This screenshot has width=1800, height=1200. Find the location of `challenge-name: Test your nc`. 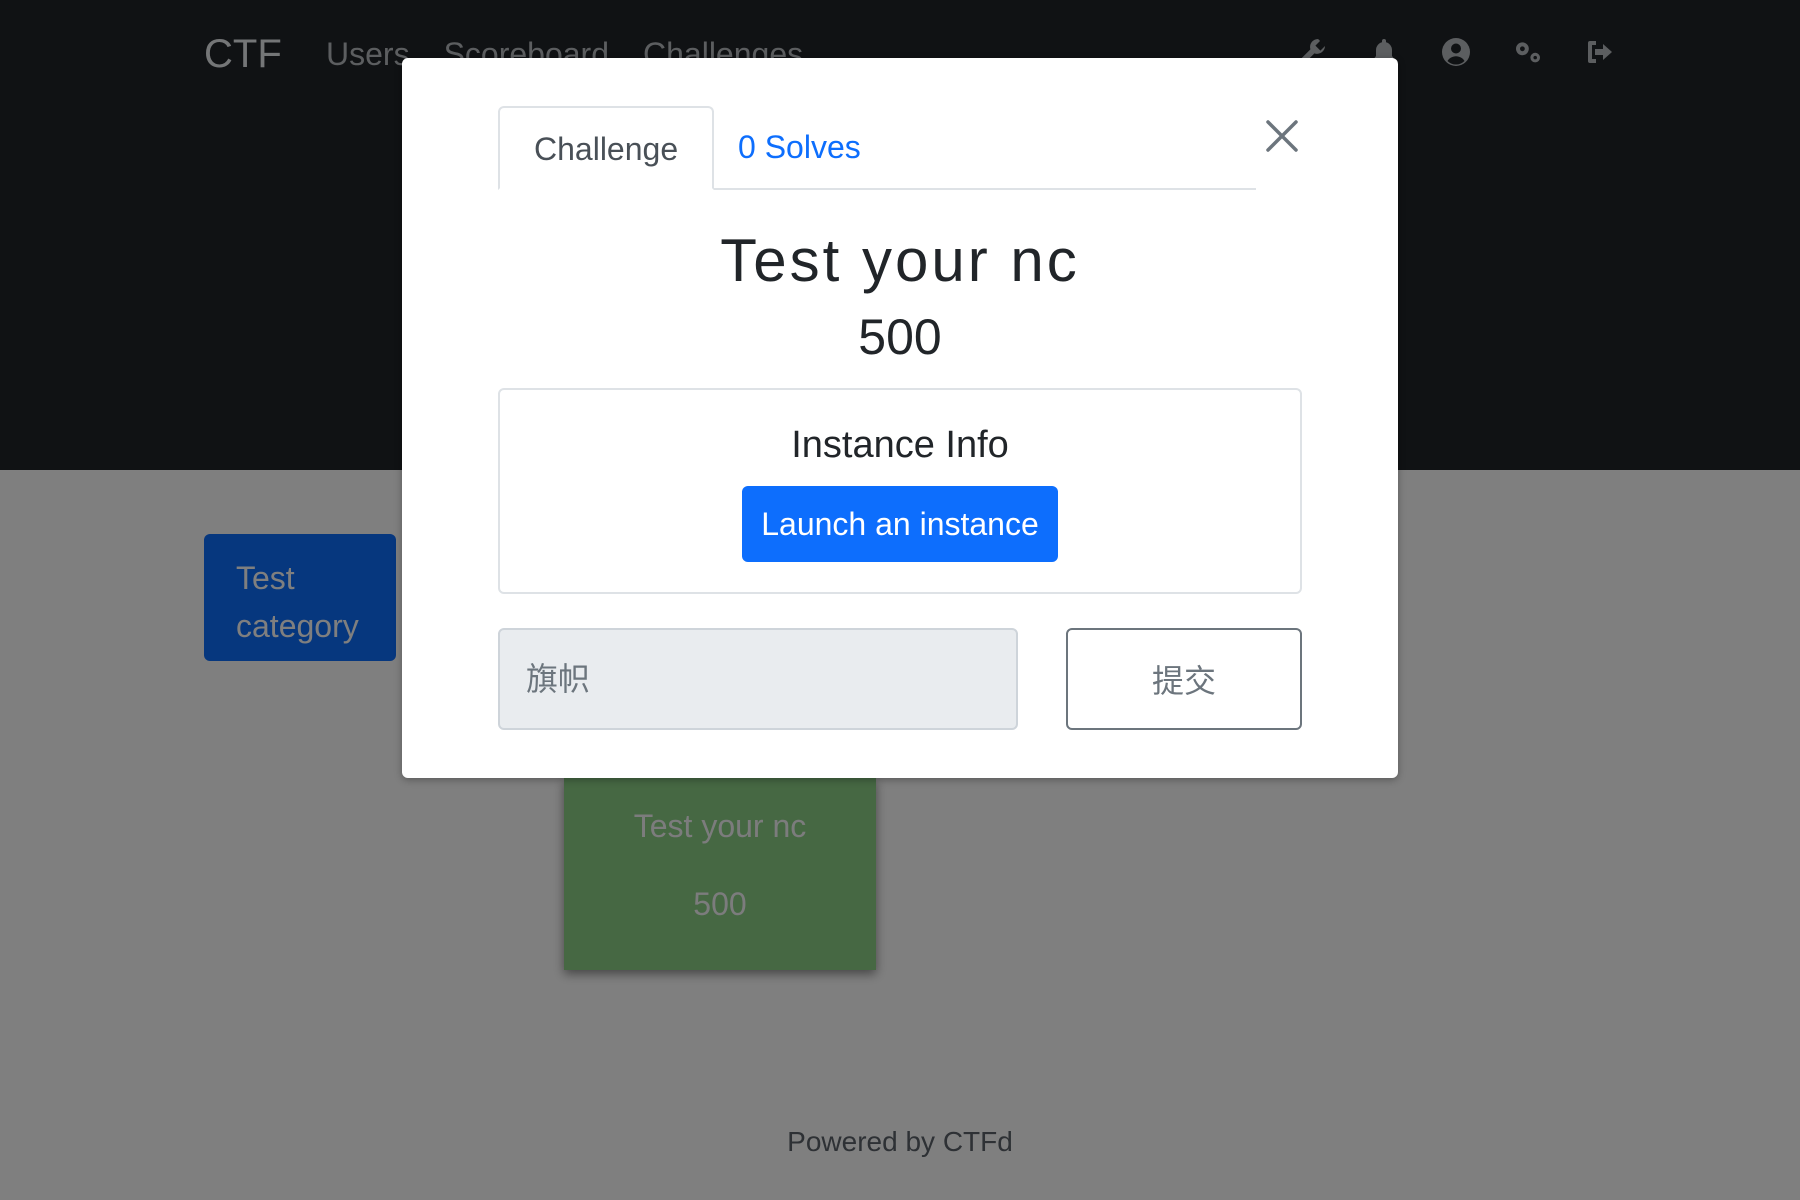

challenge-name: Test your nc is located at coordinates (900, 260).